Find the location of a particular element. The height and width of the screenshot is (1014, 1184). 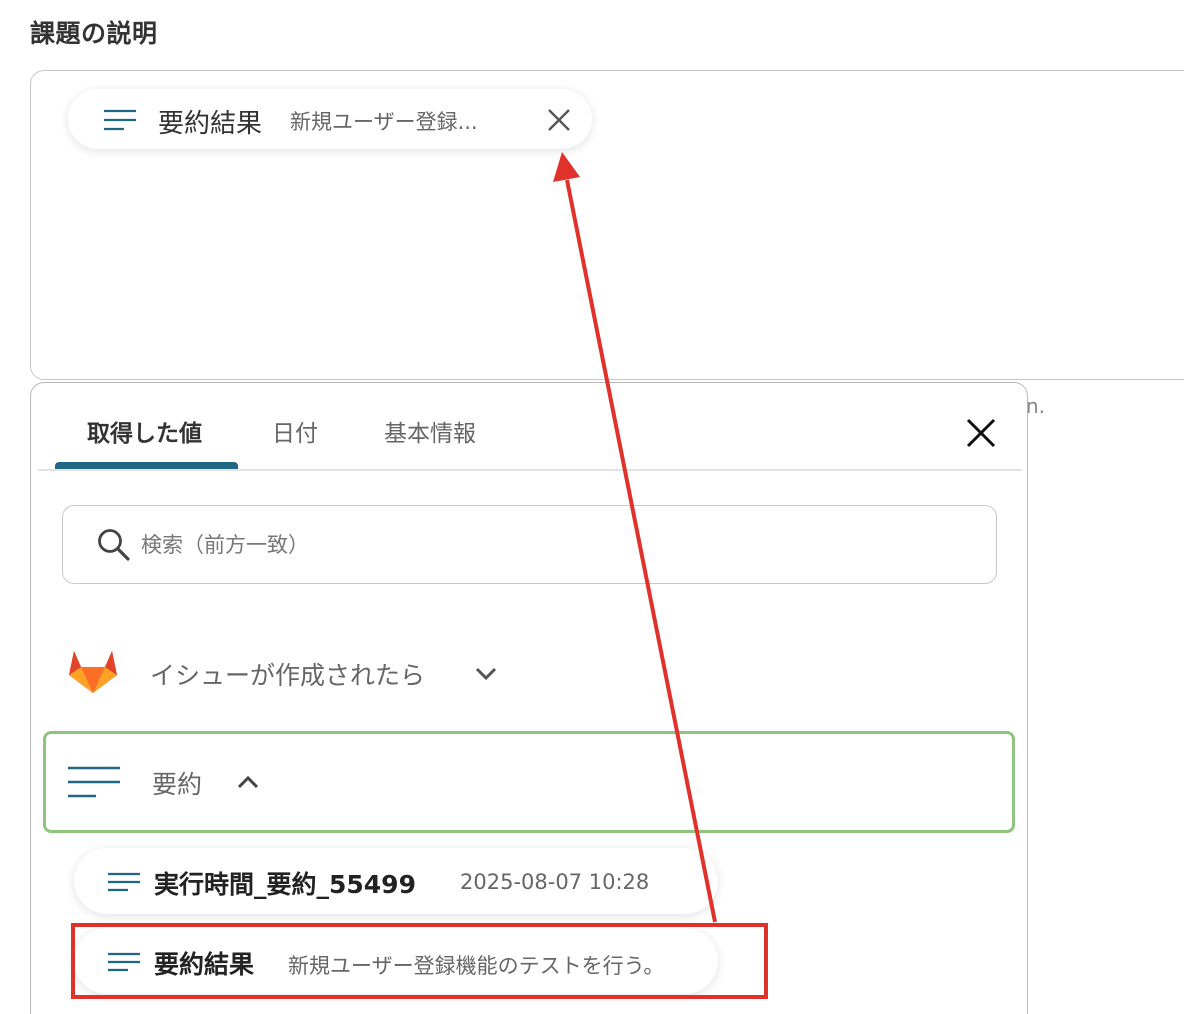

item-value: 2025-08-07 10:28 is located at coordinates (555, 882).